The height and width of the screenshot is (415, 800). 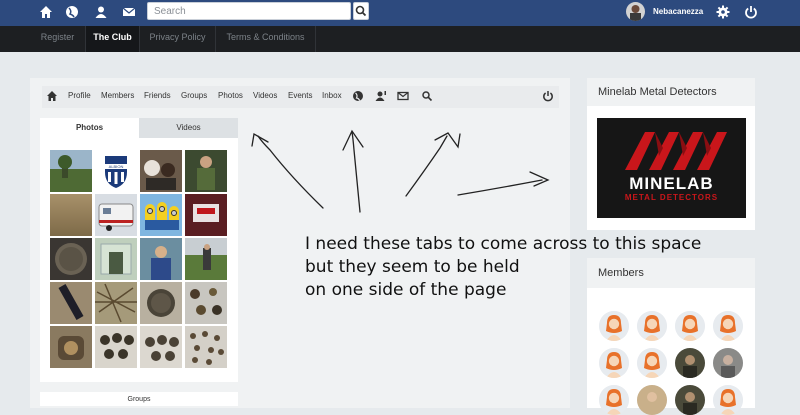 I want to click on subnav-the-club: The Club, so click(x=113, y=39).